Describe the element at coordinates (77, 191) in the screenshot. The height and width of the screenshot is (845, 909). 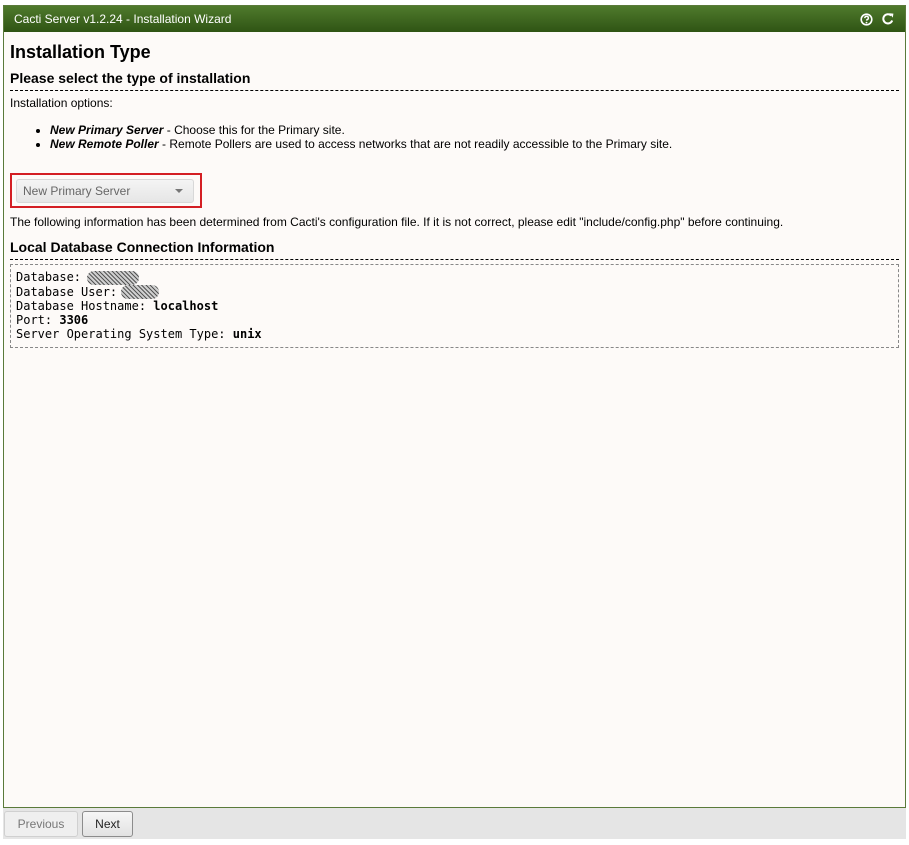
I see `install-type-selected-value: New Primary Server` at that location.